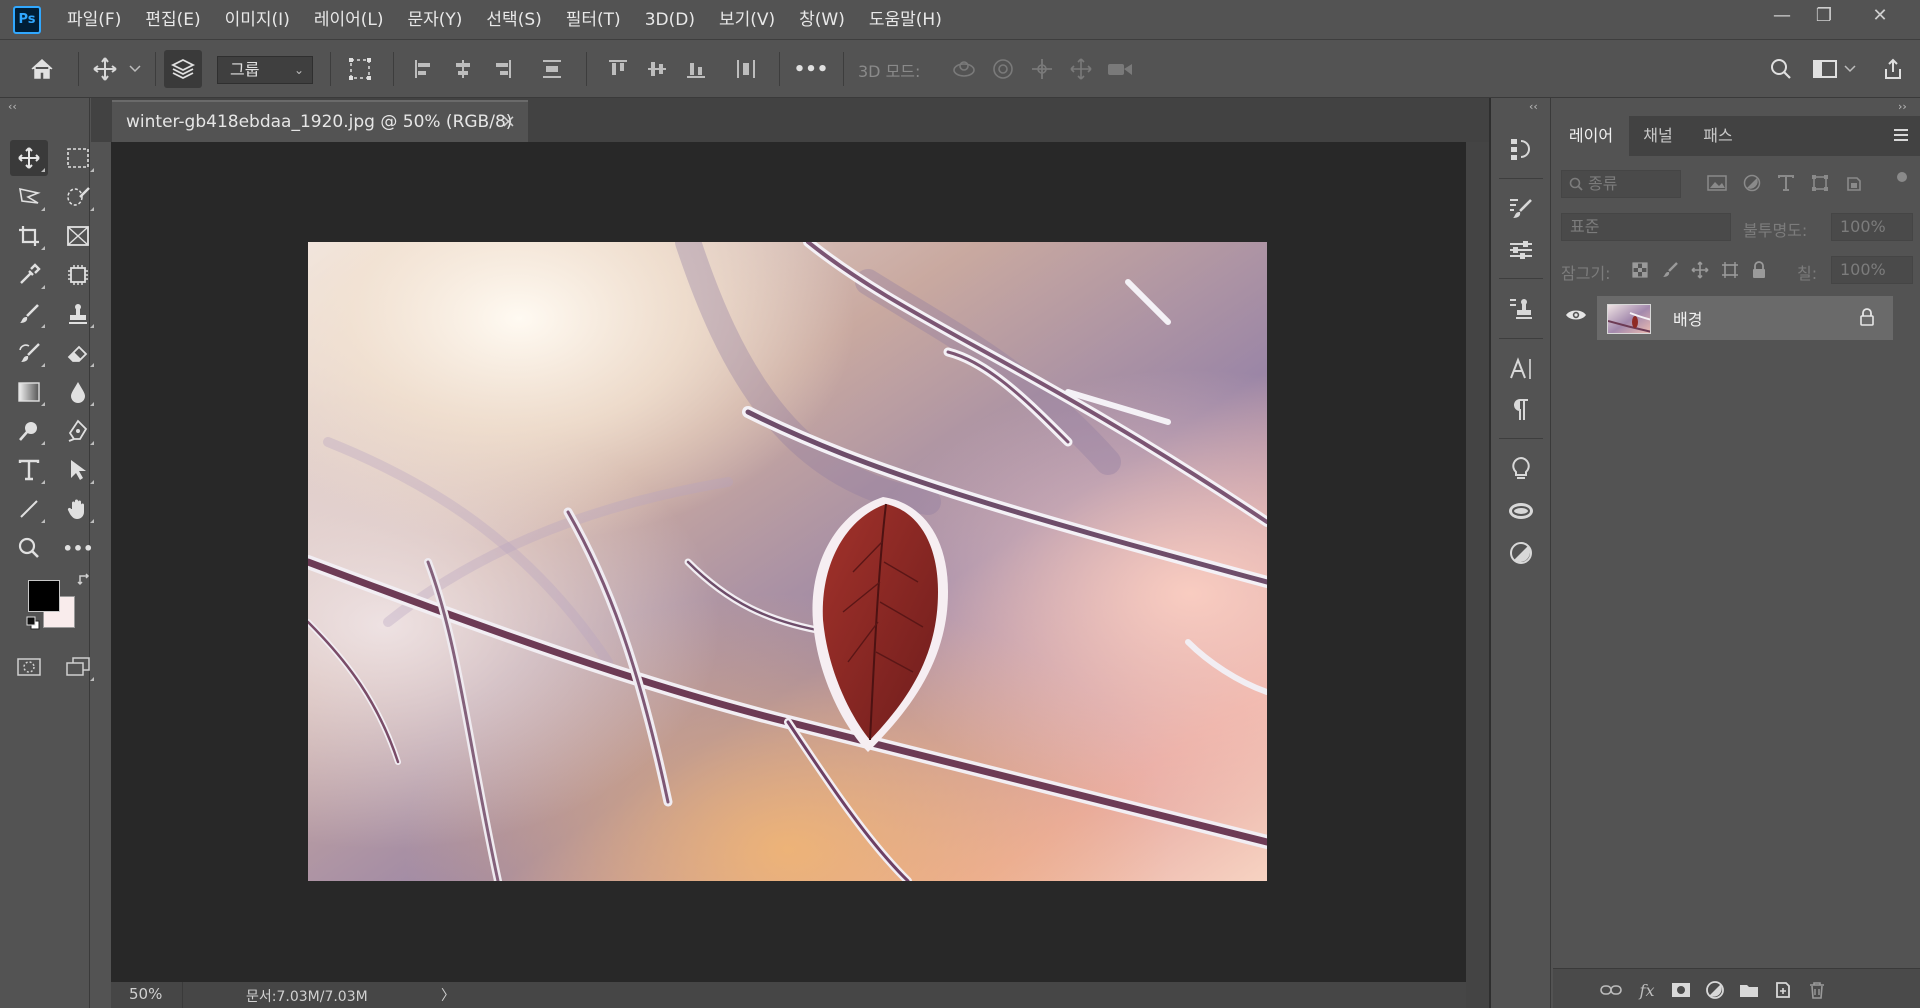 Image resolution: width=1920 pixels, height=1008 pixels. What do you see at coordinates (1872, 270) in the screenshot?
I see `fill-input: 100%` at bounding box center [1872, 270].